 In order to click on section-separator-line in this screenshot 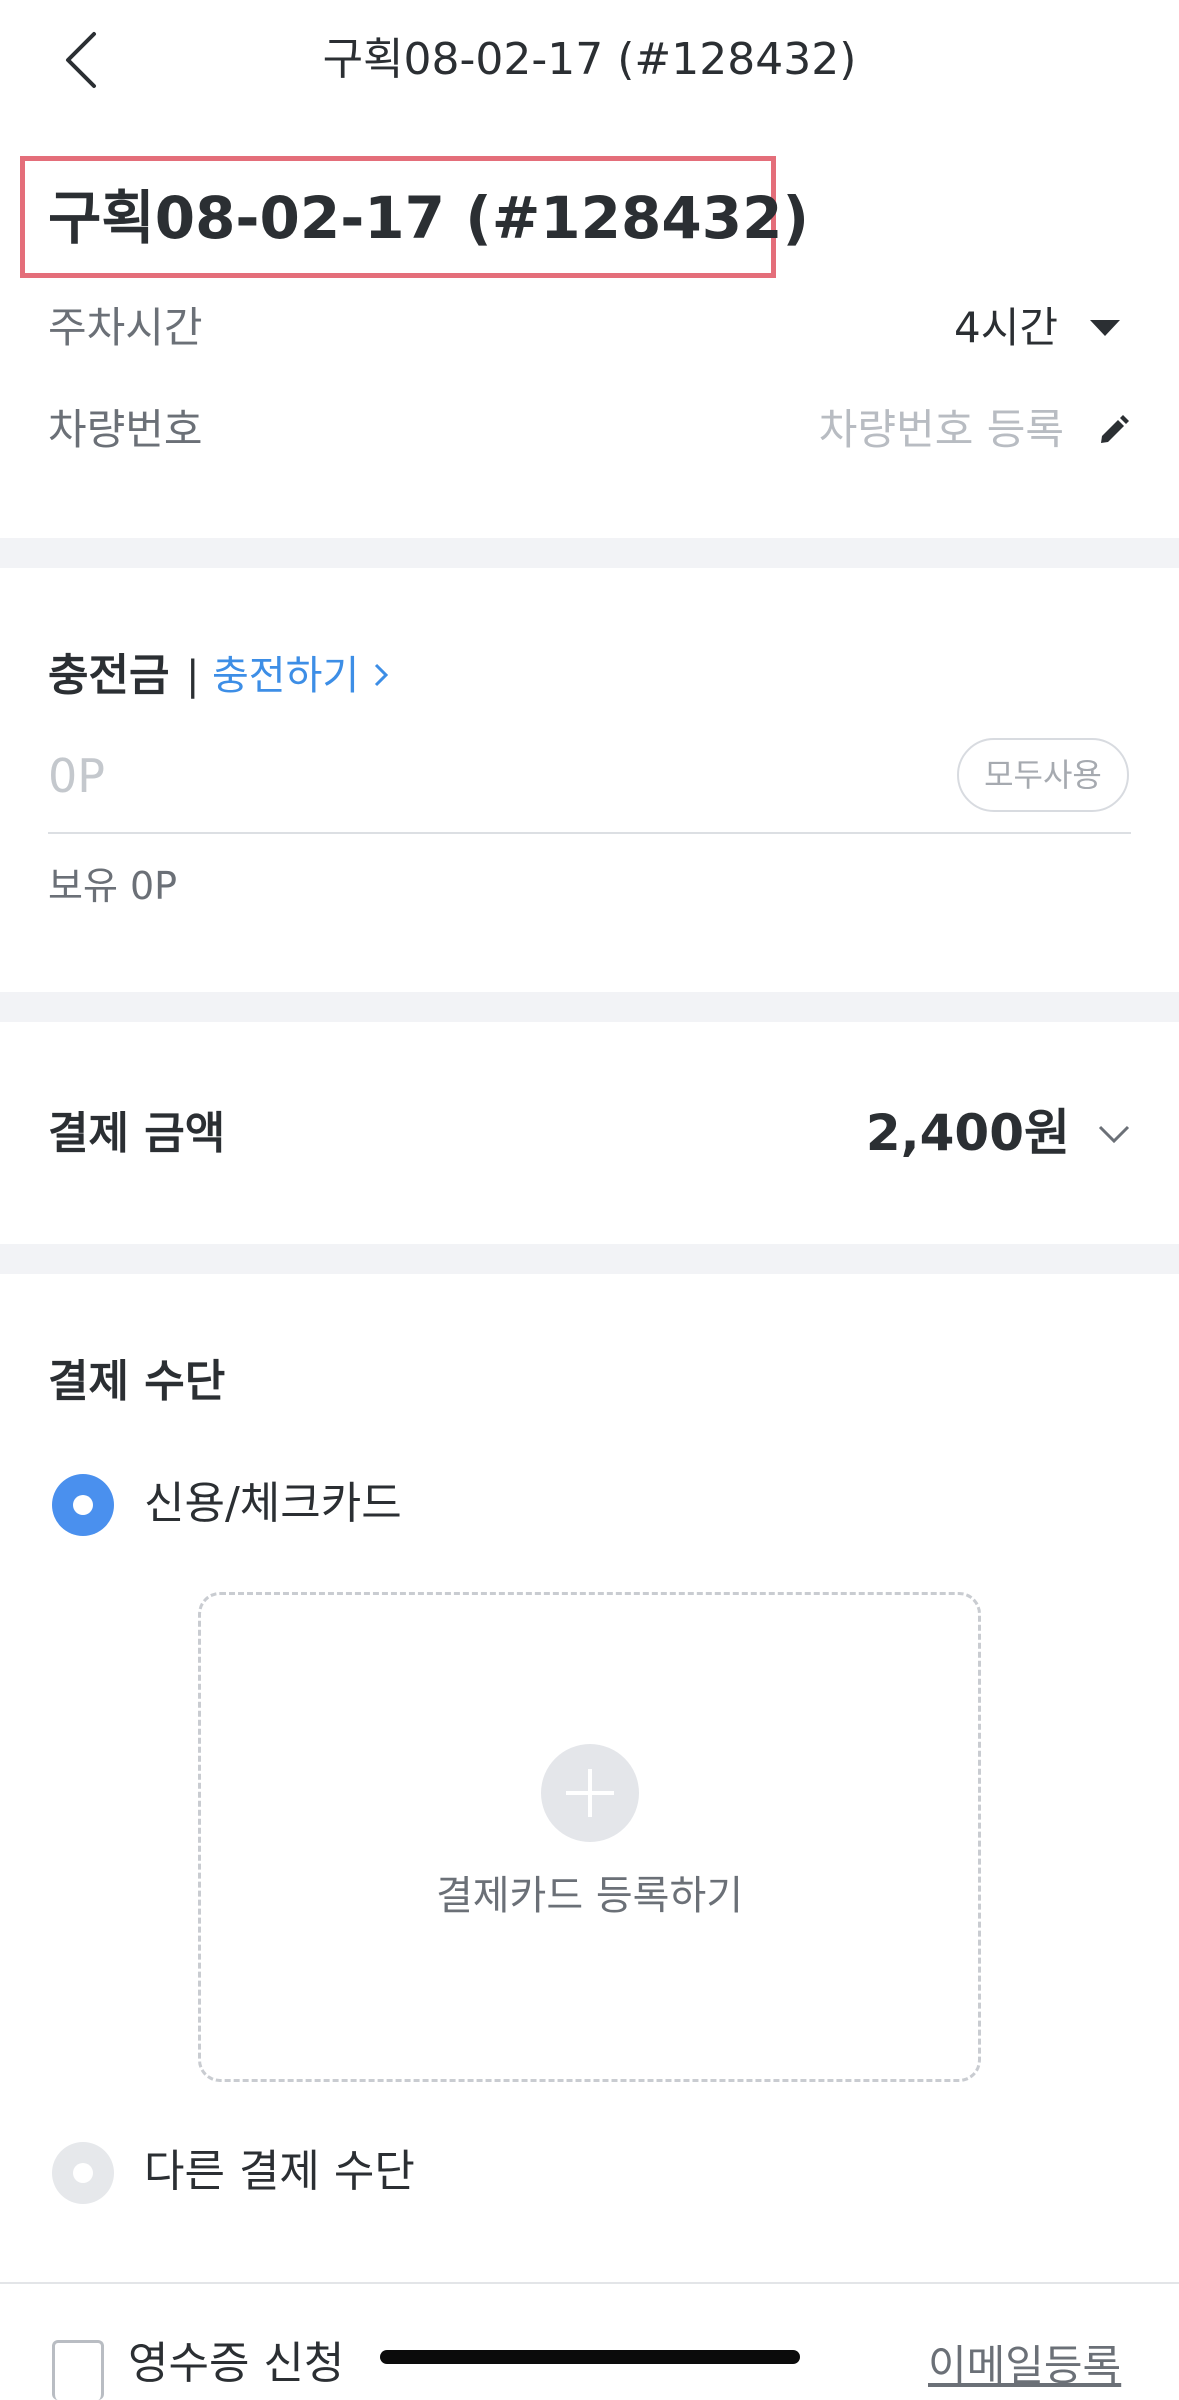, I will do `click(589, 2283)`.